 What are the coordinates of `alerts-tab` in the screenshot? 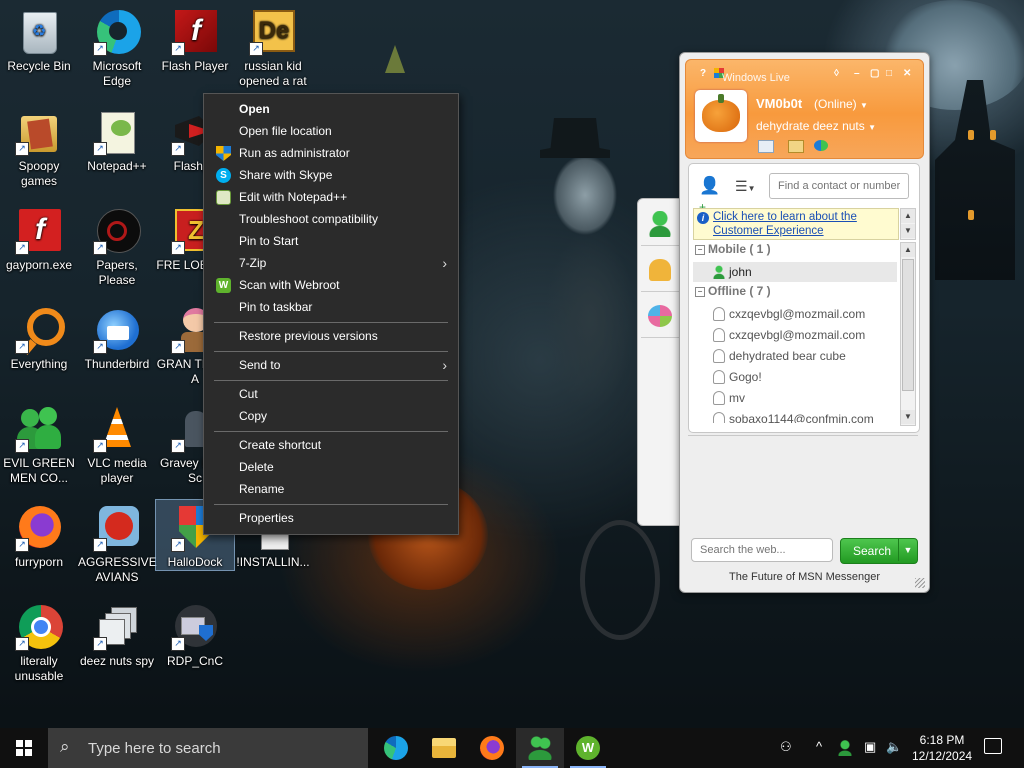 It's located at (660, 270).